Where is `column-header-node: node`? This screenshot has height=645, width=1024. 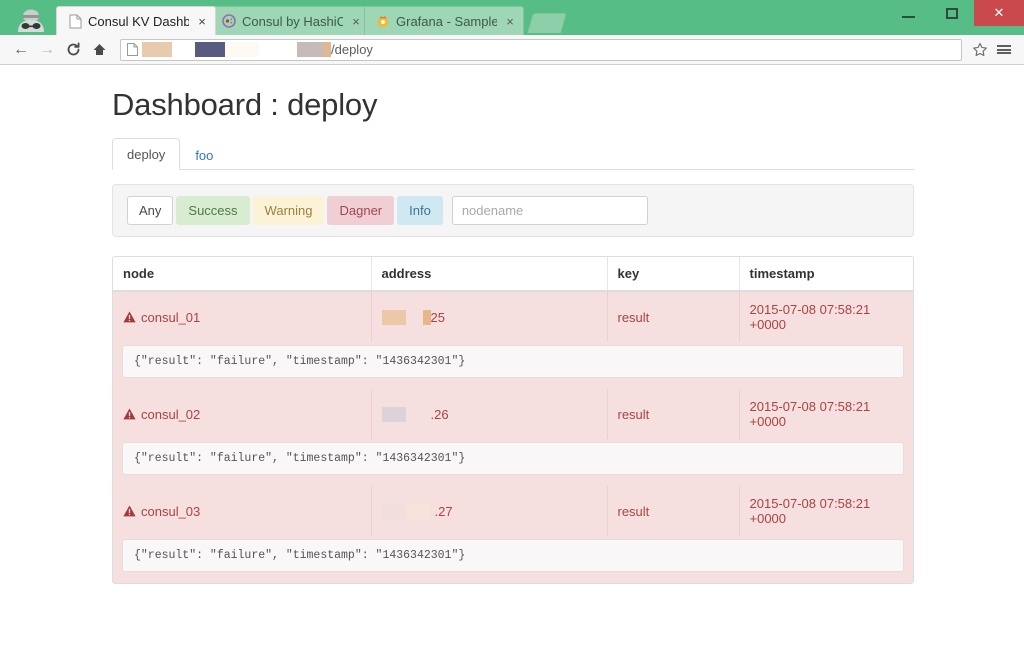
column-header-node: node is located at coordinates (242, 274).